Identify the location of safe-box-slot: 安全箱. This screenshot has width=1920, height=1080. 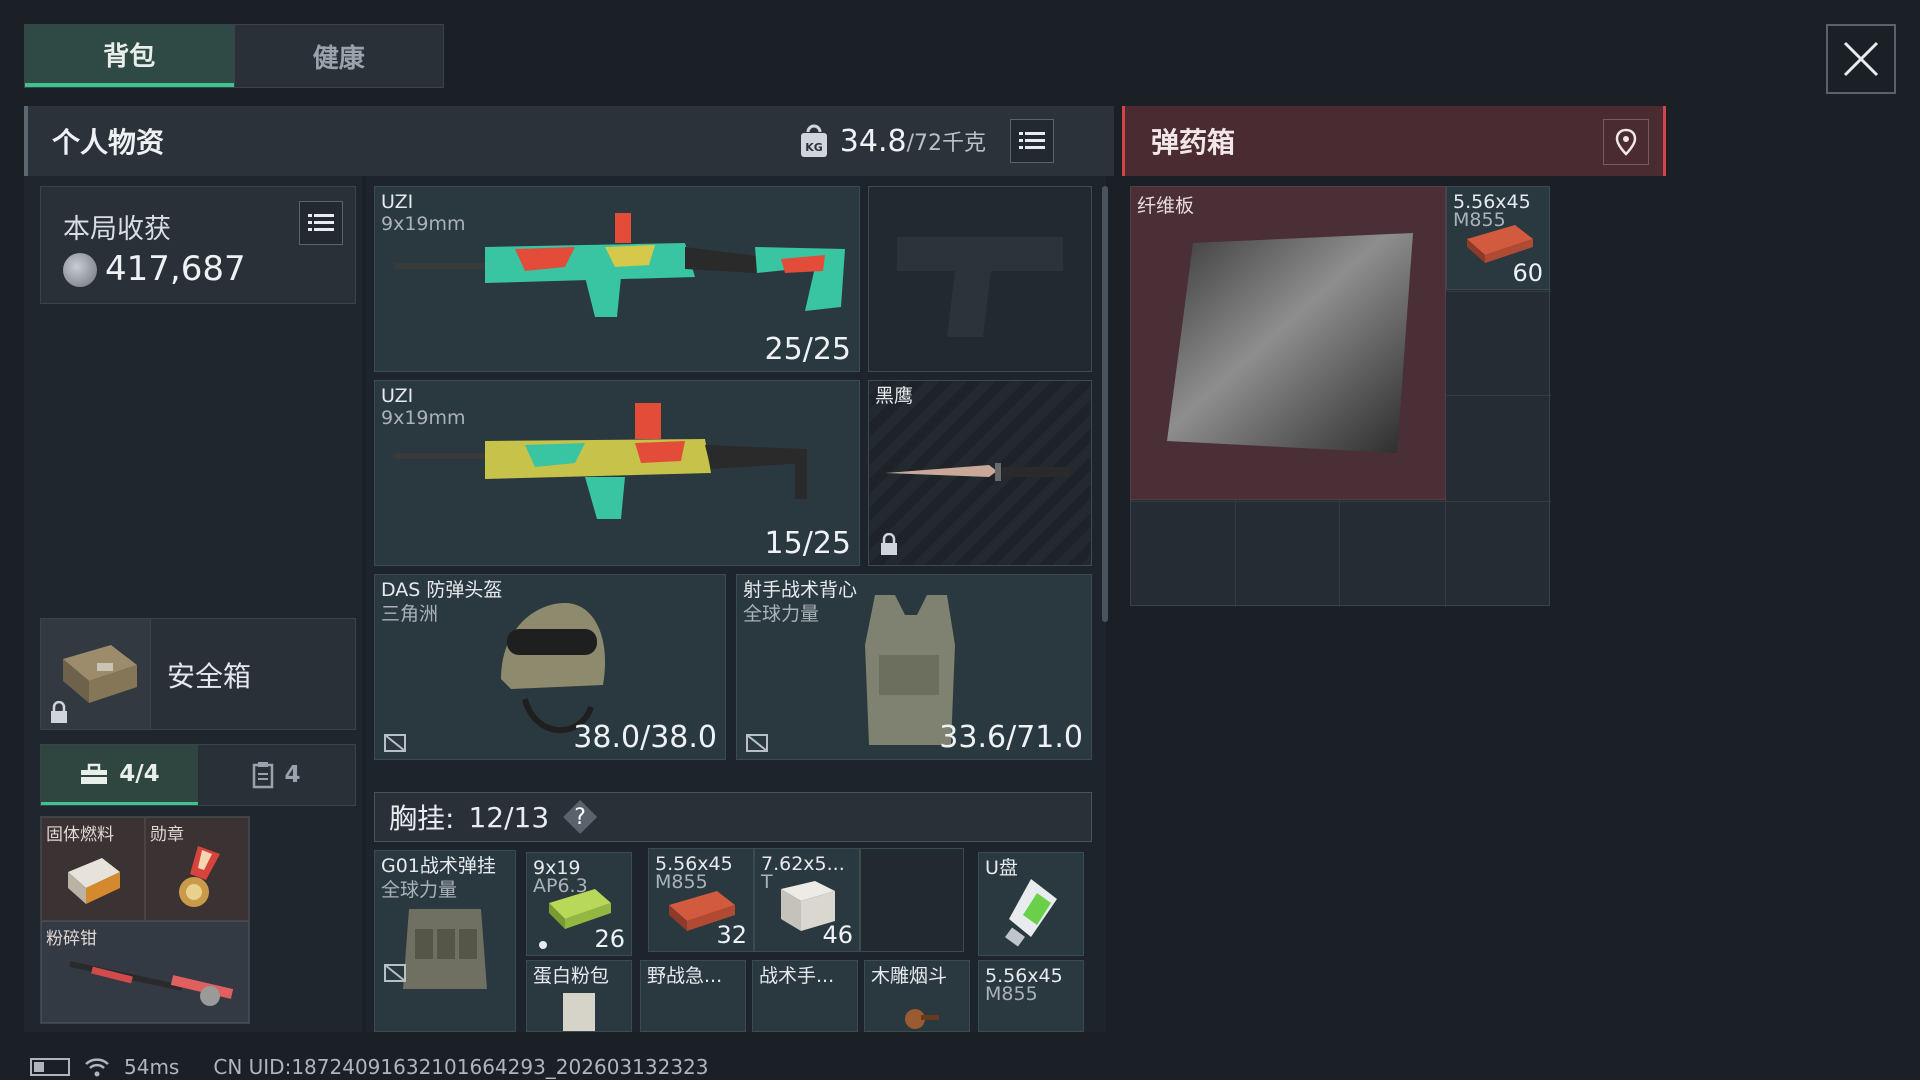
(198, 674).